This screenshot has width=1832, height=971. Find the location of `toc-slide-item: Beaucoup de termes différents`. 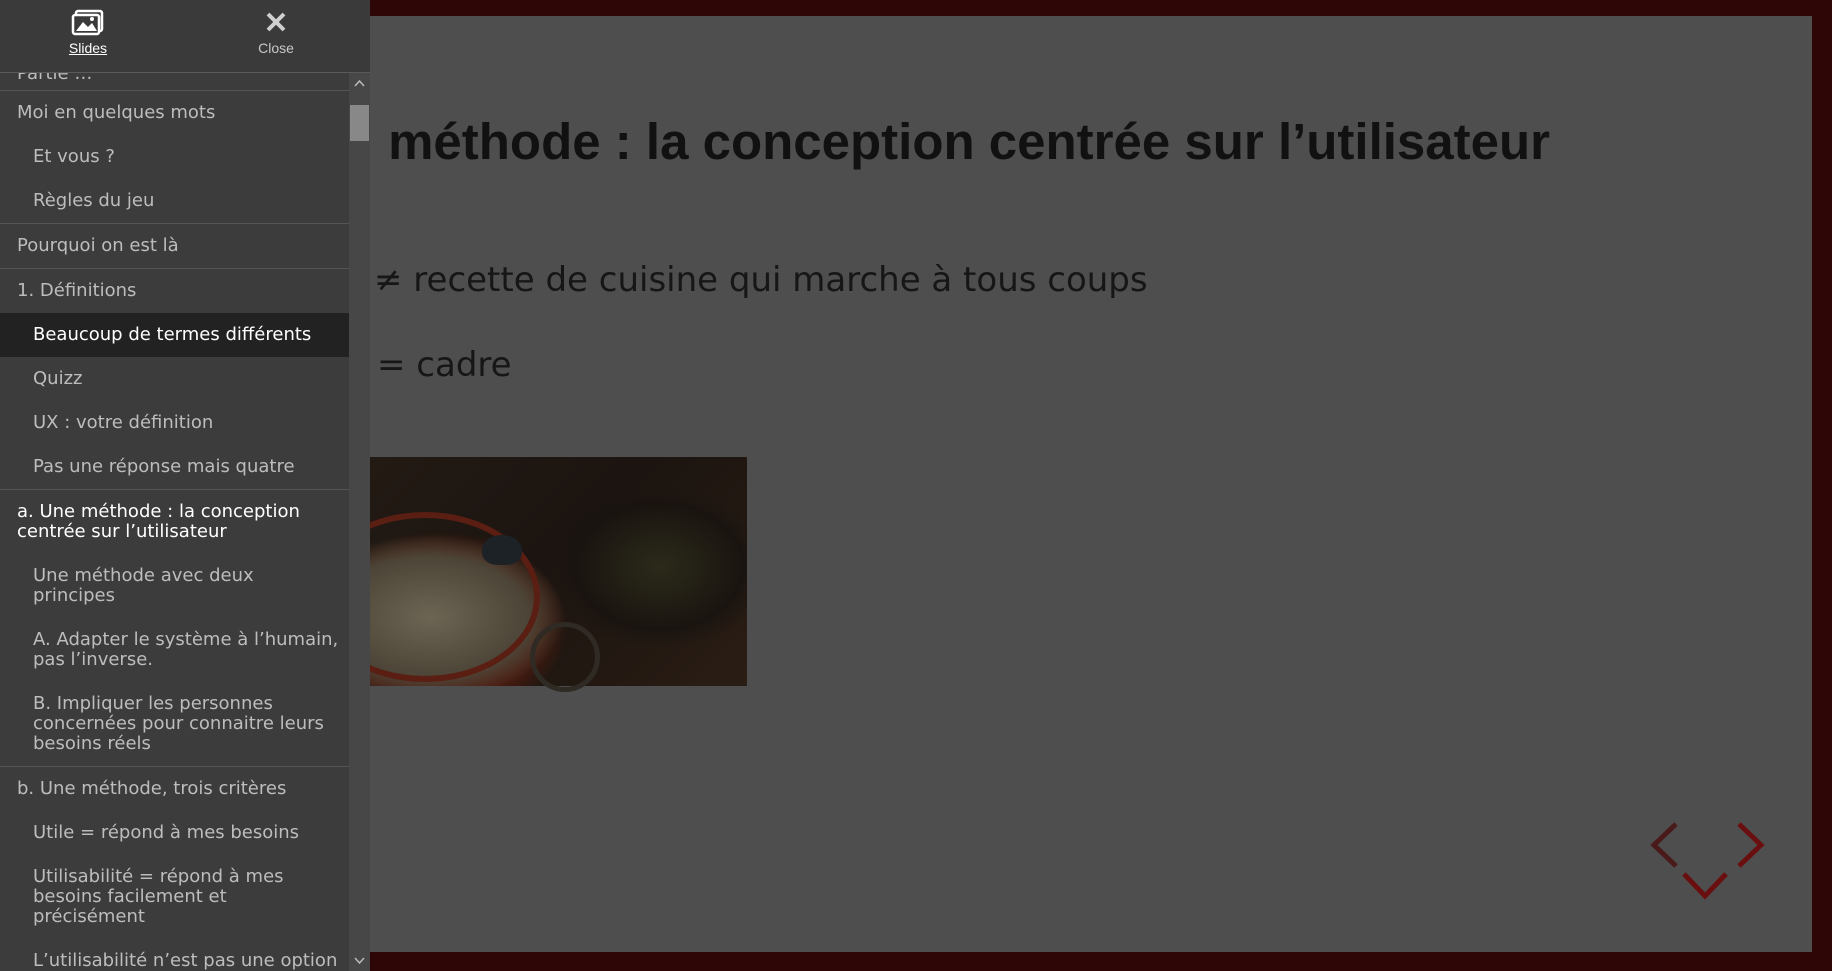

toc-slide-item: Beaucoup de termes différents is located at coordinates (174, 335).